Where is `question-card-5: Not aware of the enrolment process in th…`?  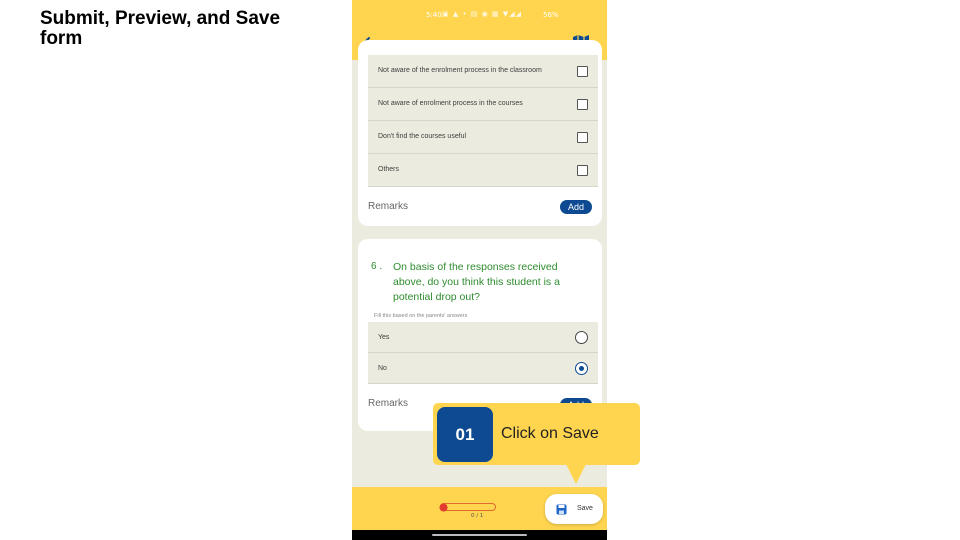
question-card-5: Not aware of the enrolment process in th… is located at coordinates (480, 133).